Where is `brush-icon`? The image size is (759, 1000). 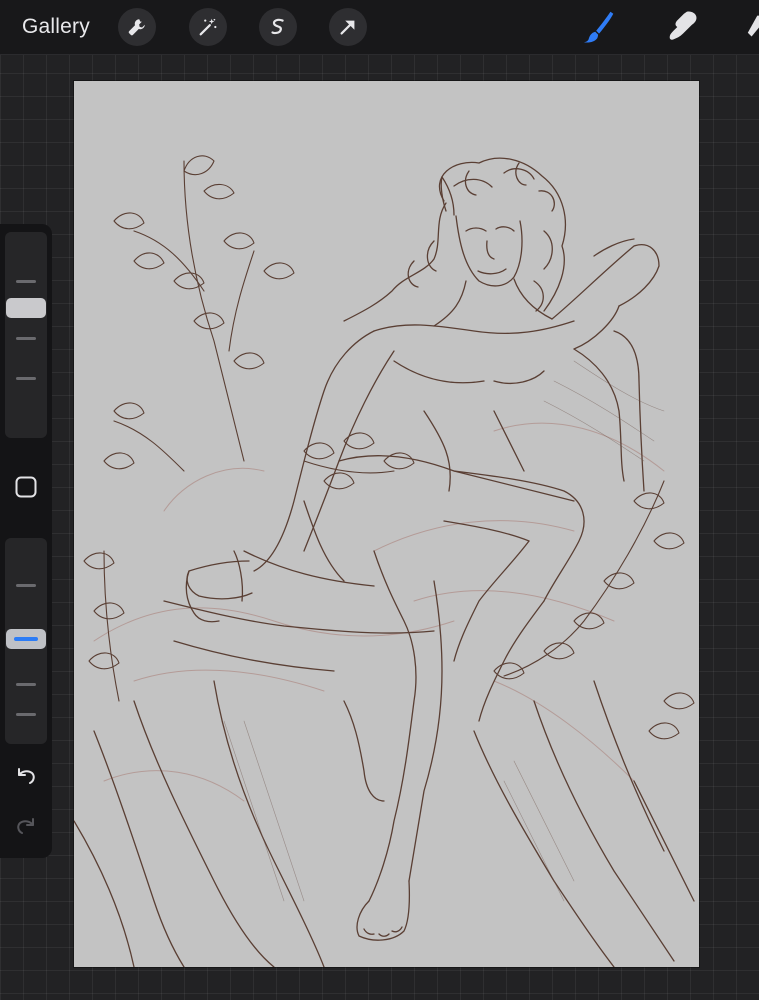 brush-icon is located at coordinates (598, 27).